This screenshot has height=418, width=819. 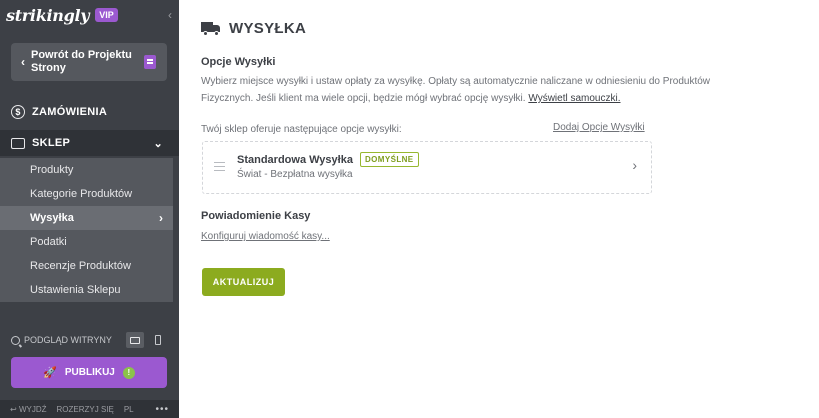 What do you see at coordinates (158, 340) in the screenshot?
I see `mobile-icon` at bounding box center [158, 340].